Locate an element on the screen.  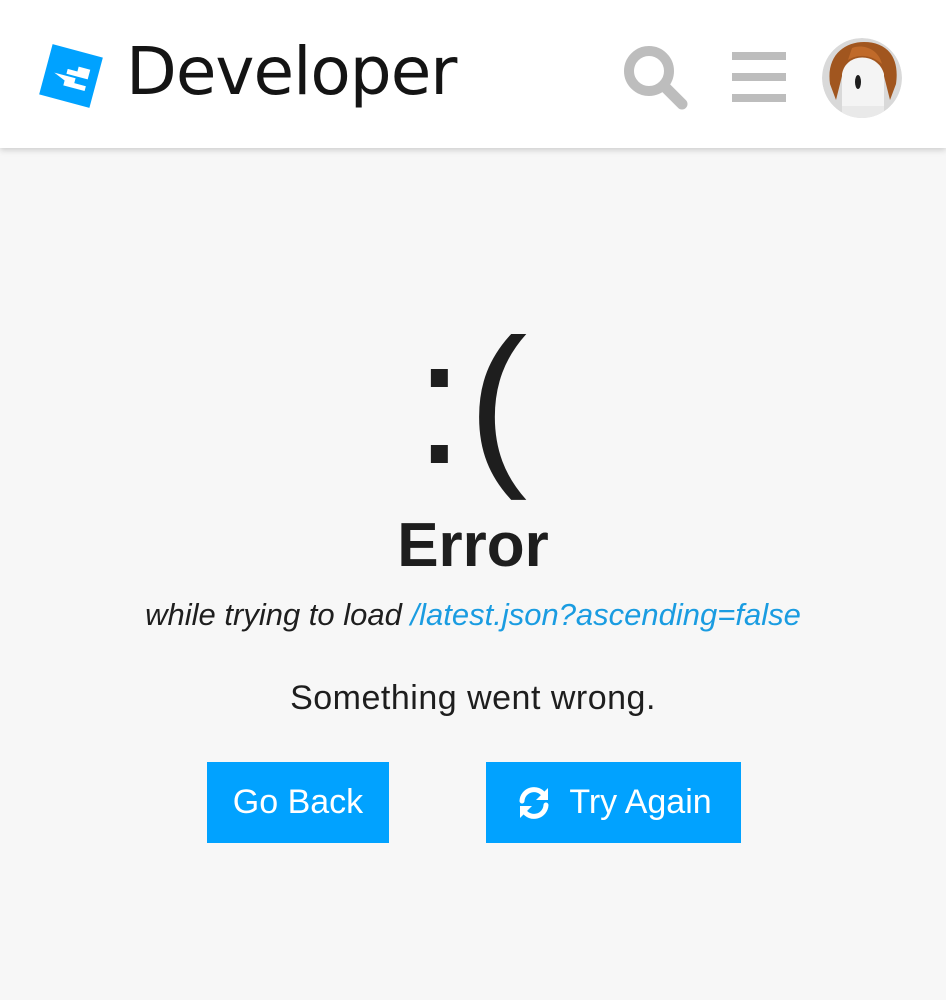
sad-face-glyph: :( is located at coordinates (473, 401).